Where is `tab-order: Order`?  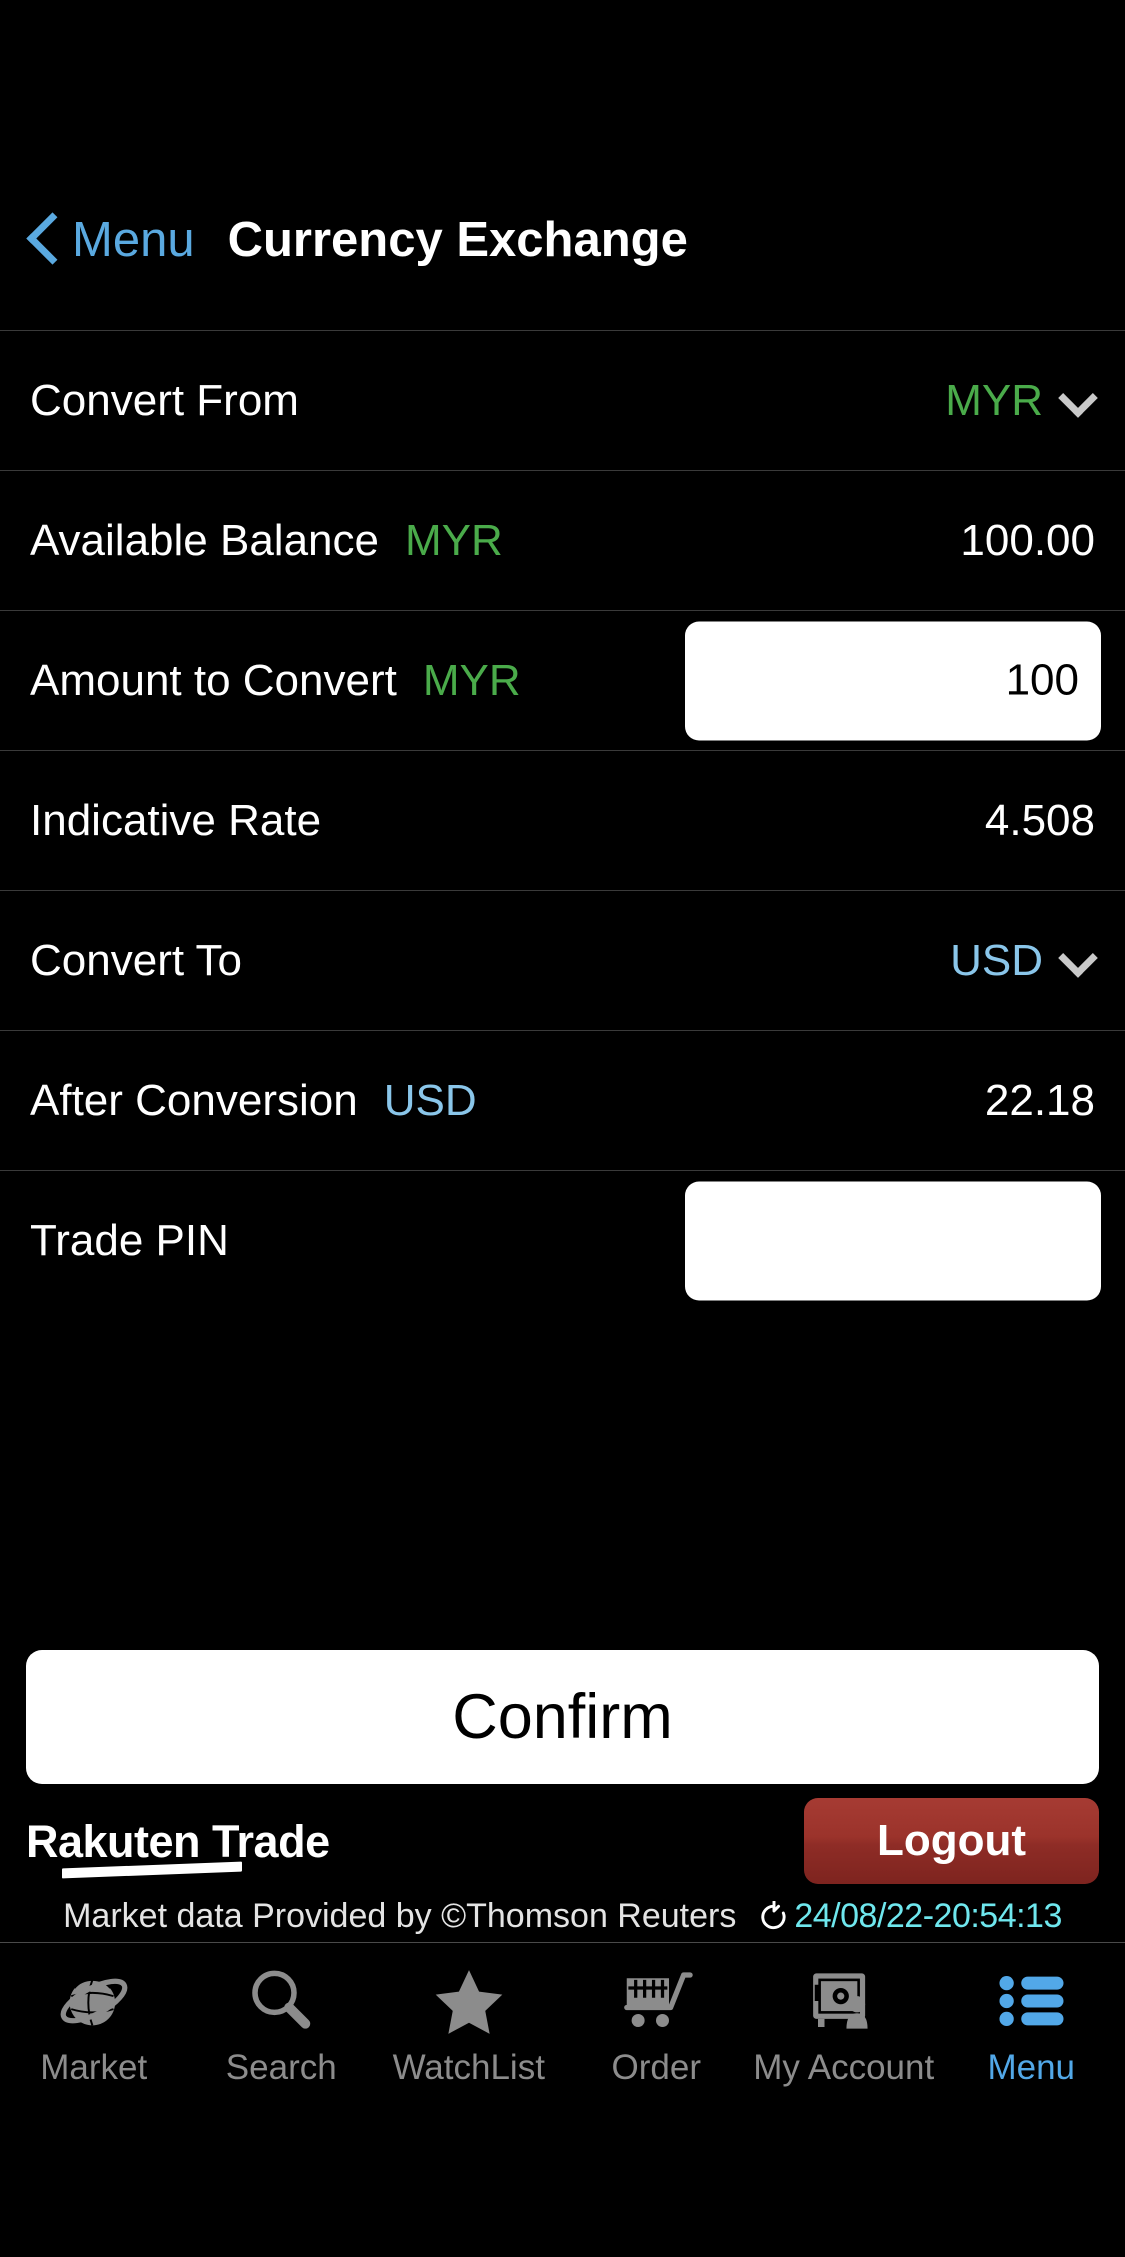 tab-order: Order is located at coordinates (657, 2014).